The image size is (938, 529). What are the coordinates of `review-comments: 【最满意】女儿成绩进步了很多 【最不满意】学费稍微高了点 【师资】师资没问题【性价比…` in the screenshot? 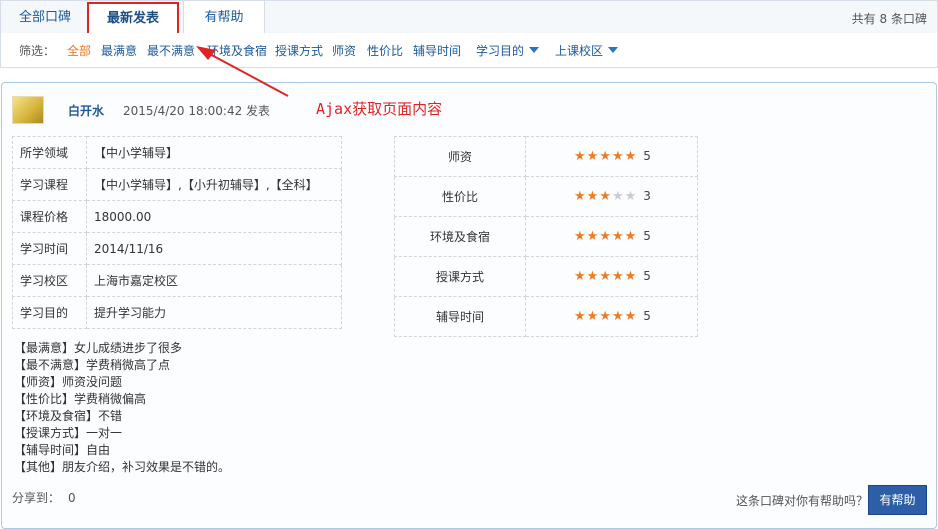 It's located at (122, 408).